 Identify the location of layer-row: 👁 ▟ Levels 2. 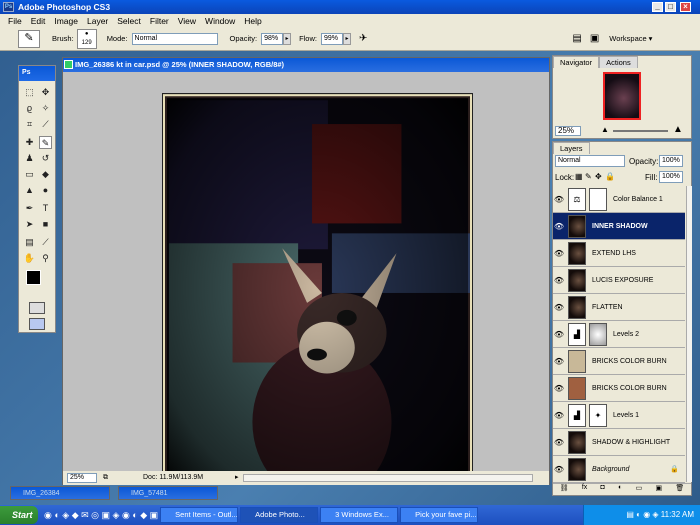
(619, 334).